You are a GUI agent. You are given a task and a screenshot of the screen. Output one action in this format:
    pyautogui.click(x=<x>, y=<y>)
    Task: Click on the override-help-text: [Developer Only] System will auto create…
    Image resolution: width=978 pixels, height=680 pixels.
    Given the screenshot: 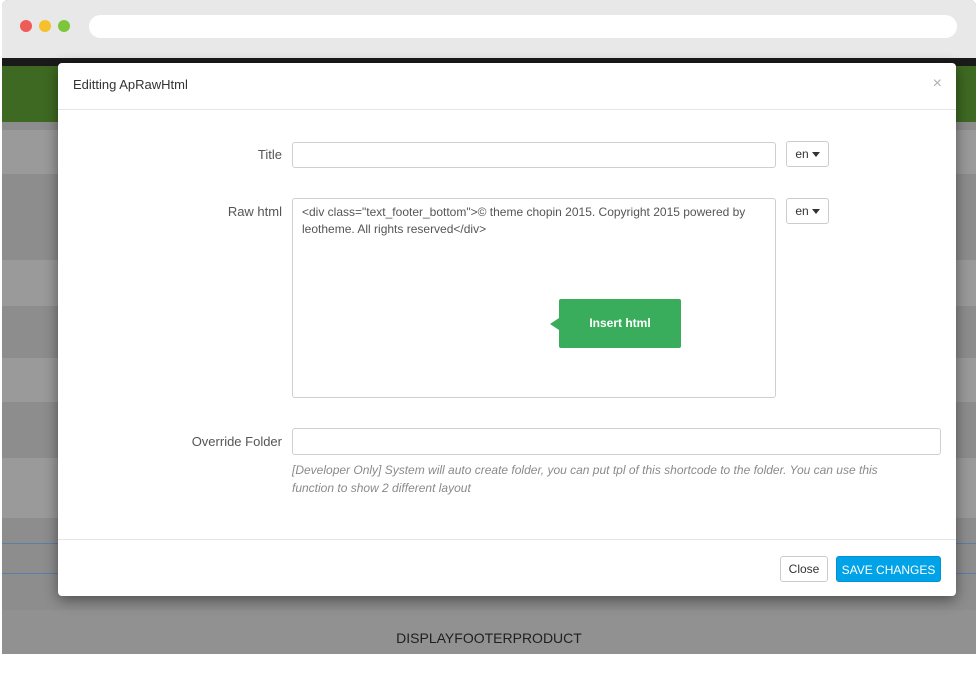 What is the action you would take?
    pyautogui.click(x=585, y=479)
    